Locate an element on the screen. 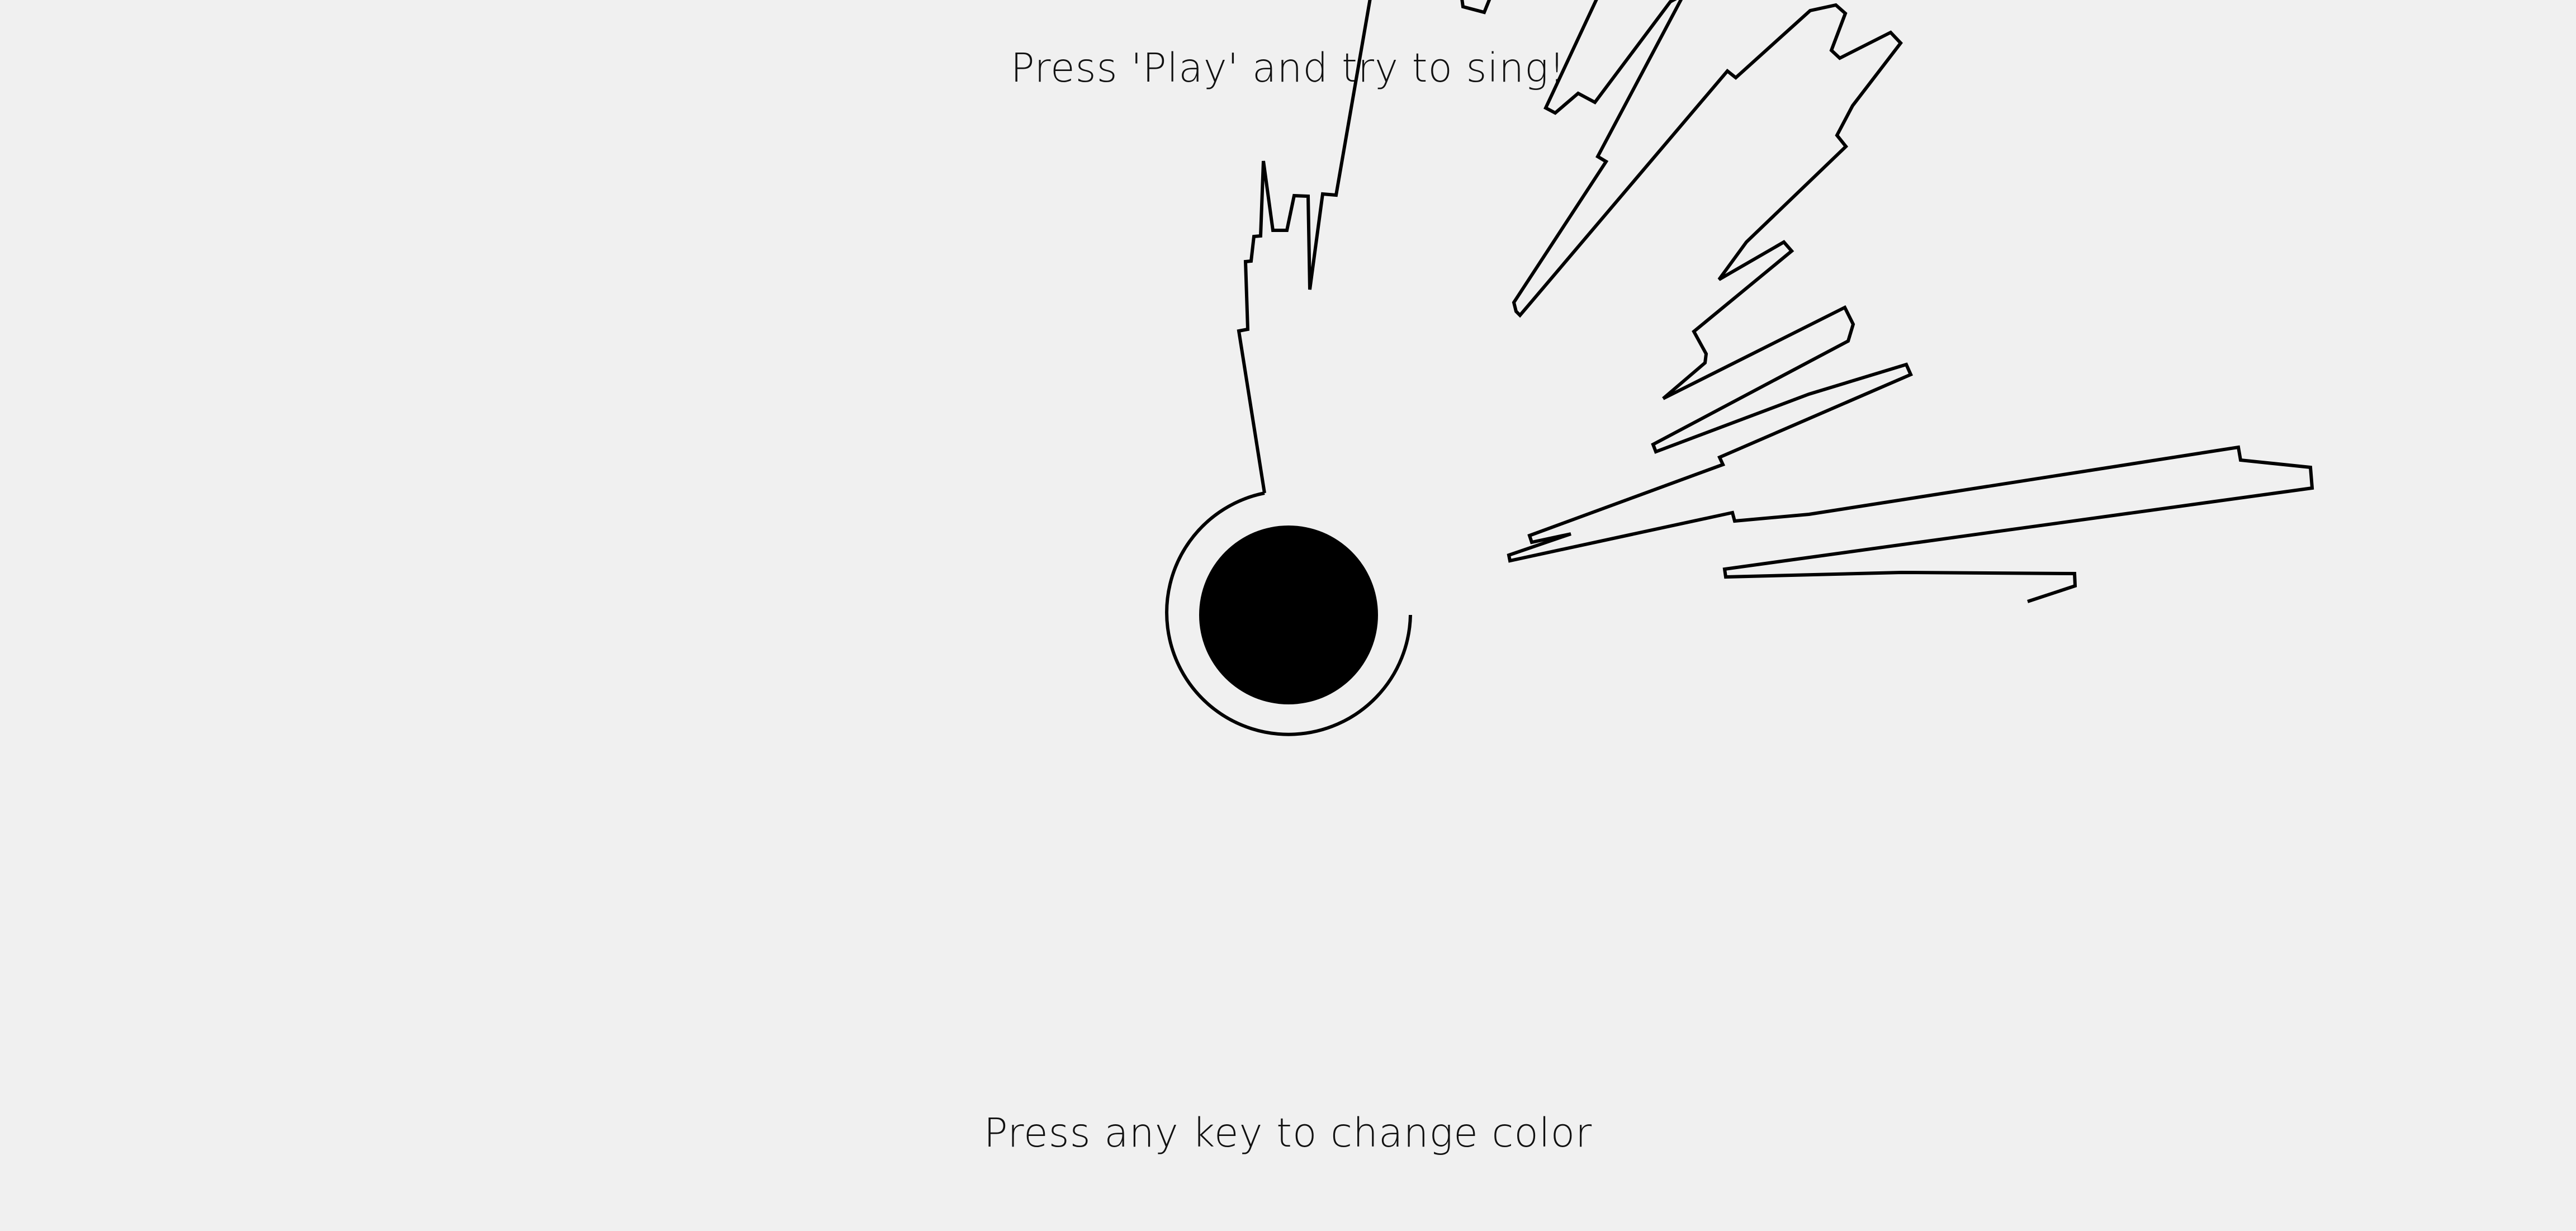  color-change-instruction-text: Press any key to change color is located at coordinates (1288, 1133).